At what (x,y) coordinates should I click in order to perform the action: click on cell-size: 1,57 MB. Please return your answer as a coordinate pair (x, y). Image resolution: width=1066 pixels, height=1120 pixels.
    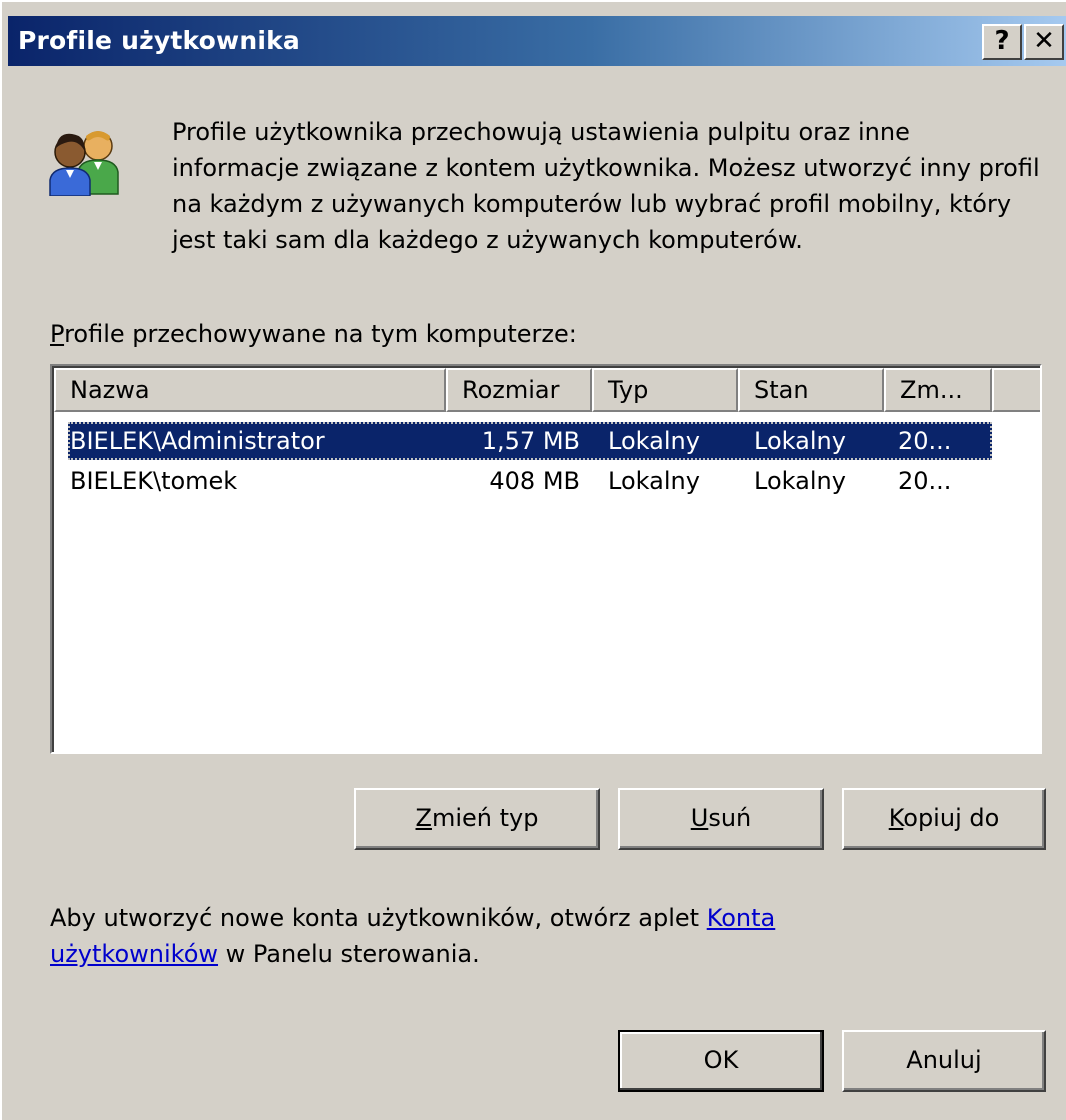
    Looking at the image, I should click on (530, 441).